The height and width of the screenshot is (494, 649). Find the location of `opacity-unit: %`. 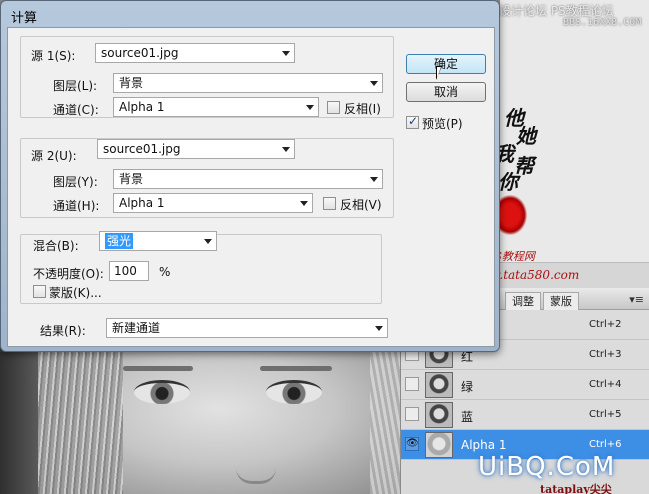

opacity-unit: % is located at coordinates (165, 272).